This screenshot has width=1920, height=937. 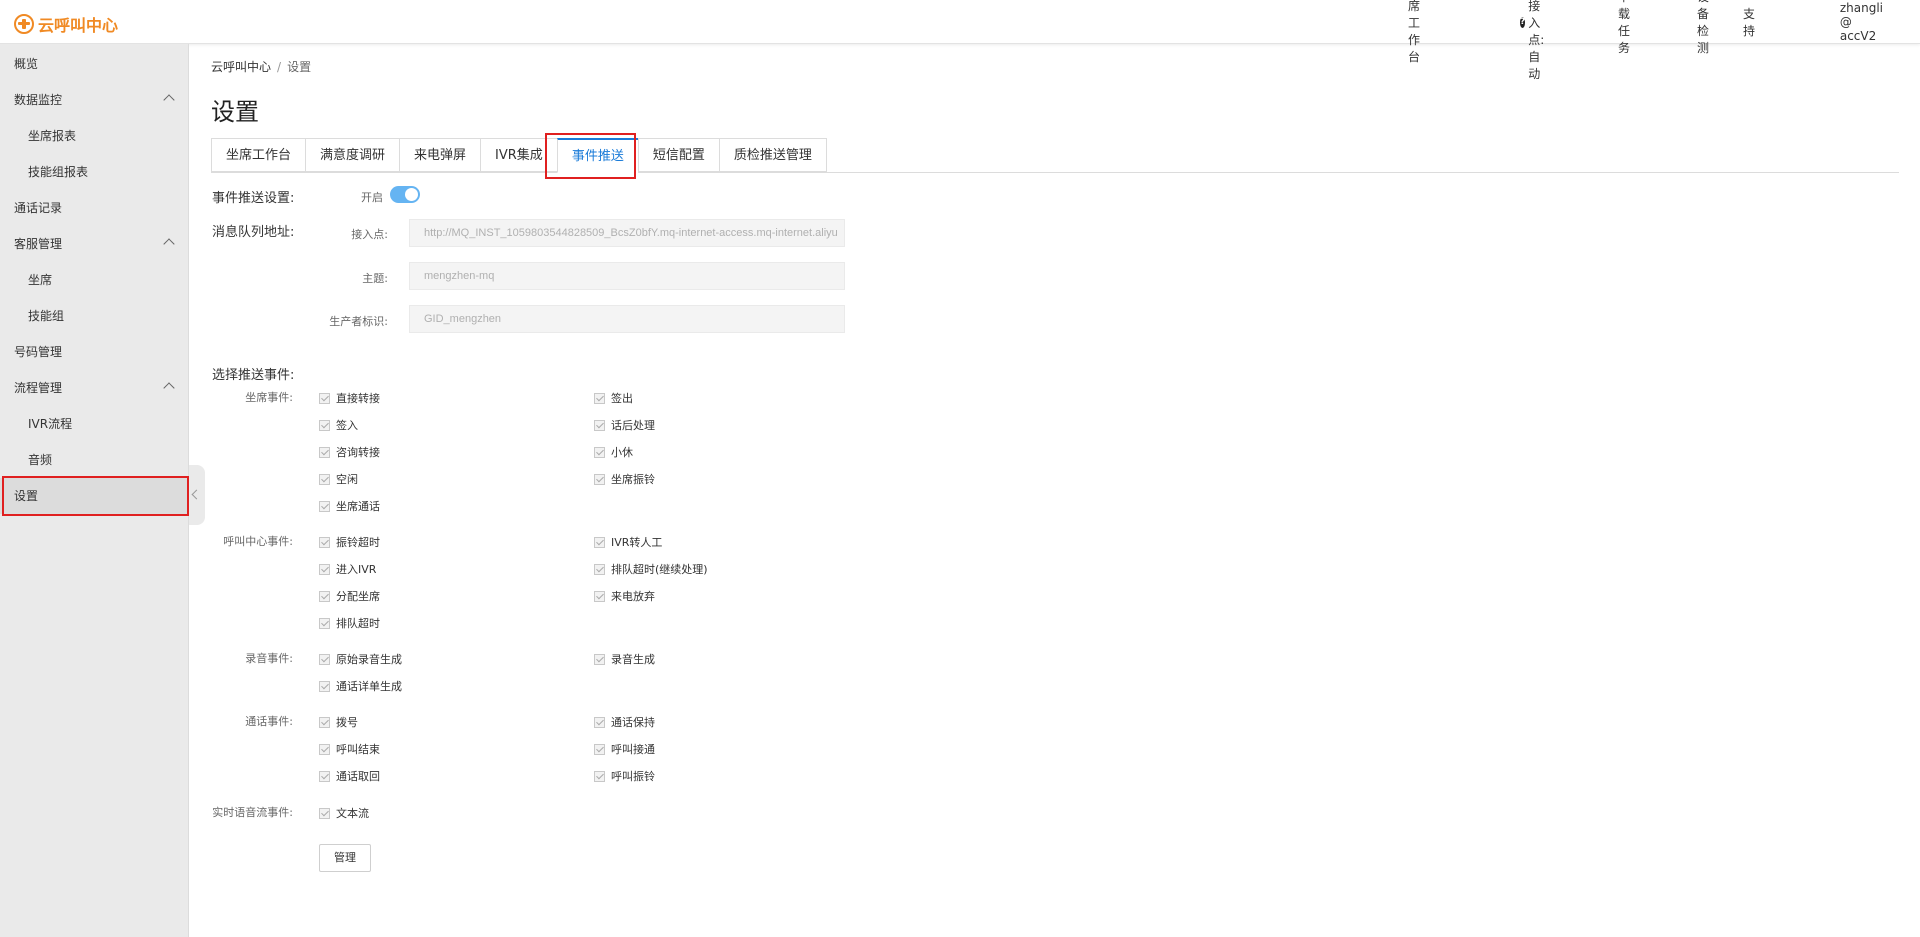 I want to click on checkbox-label: 签入, so click(x=347, y=425).